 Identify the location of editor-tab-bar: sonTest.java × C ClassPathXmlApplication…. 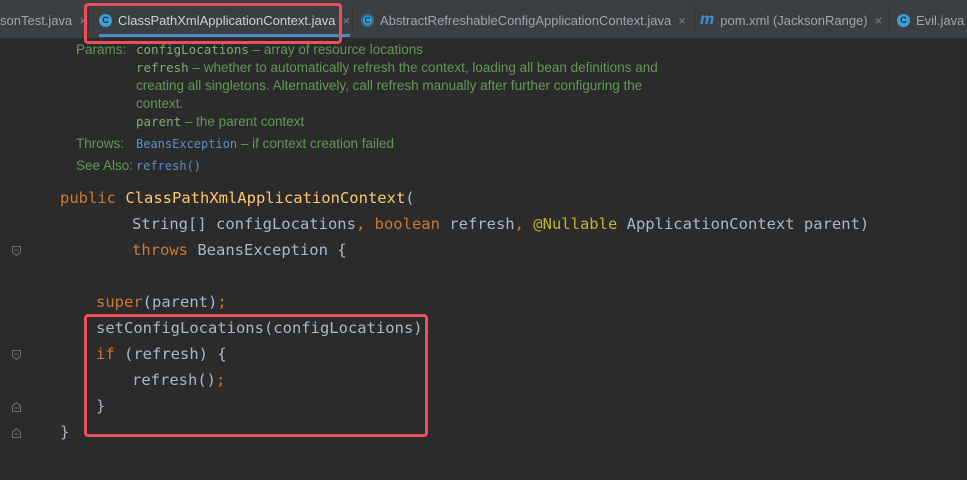
(483, 19).